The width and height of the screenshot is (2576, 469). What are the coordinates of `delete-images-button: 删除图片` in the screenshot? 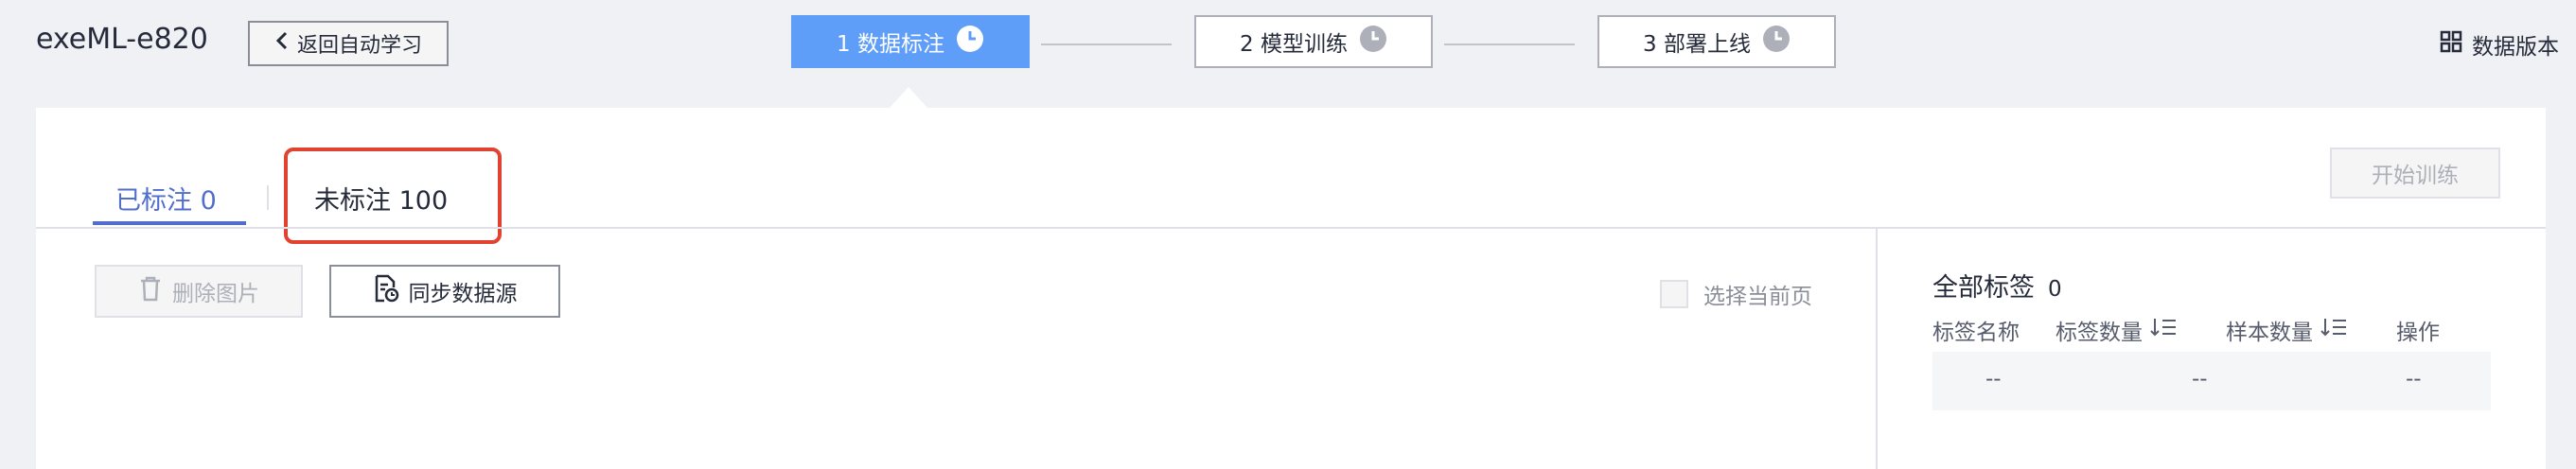 It's located at (199, 291).